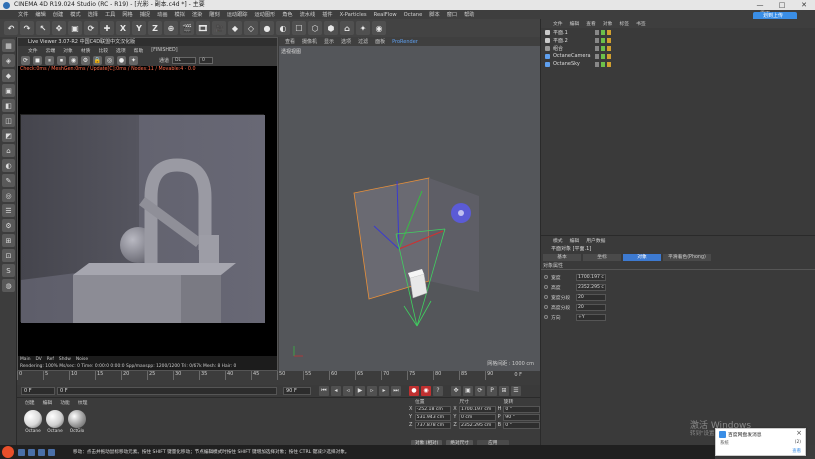 The height and width of the screenshot is (459, 815). What do you see at coordinates (760, 442) in the screenshot?
I see `notification-popup: 百度网盘发消息 系统 × (2) 查看` at bounding box center [760, 442].